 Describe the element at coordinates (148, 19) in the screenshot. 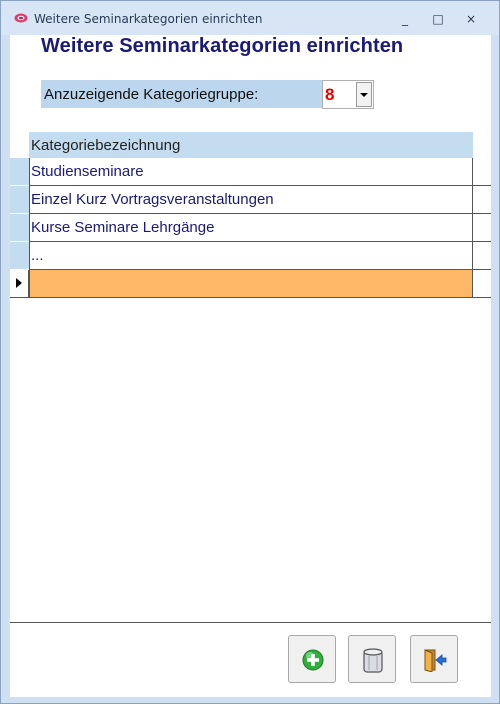

I see `window-title: Weitere Seminarkategorien einrichten` at that location.